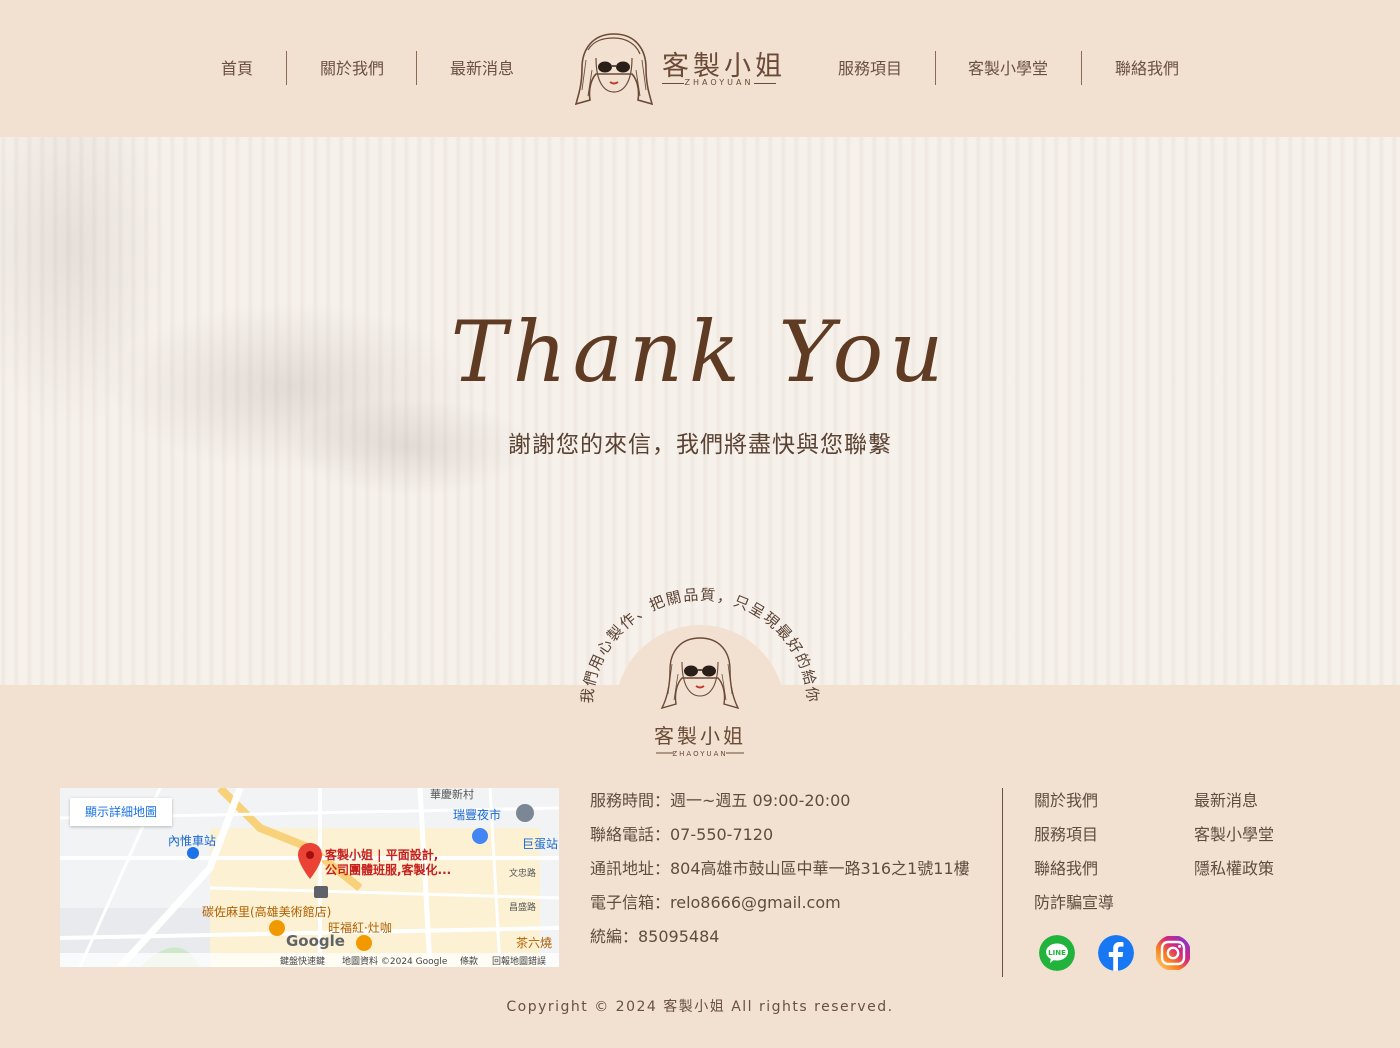 This screenshot has width=1400, height=1048. I want to click on badge-subtitle: ZHAOYUAN, so click(699, 754).